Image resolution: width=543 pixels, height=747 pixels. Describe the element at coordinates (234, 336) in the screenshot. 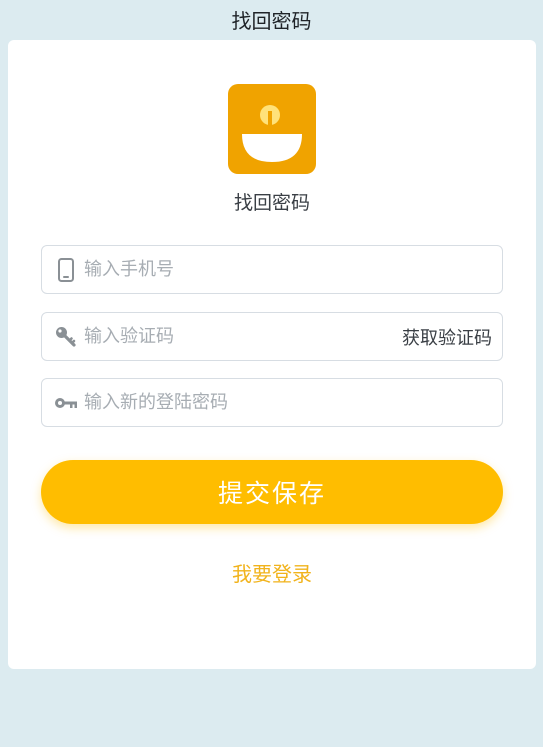

I see `verification-code-input` at that location.